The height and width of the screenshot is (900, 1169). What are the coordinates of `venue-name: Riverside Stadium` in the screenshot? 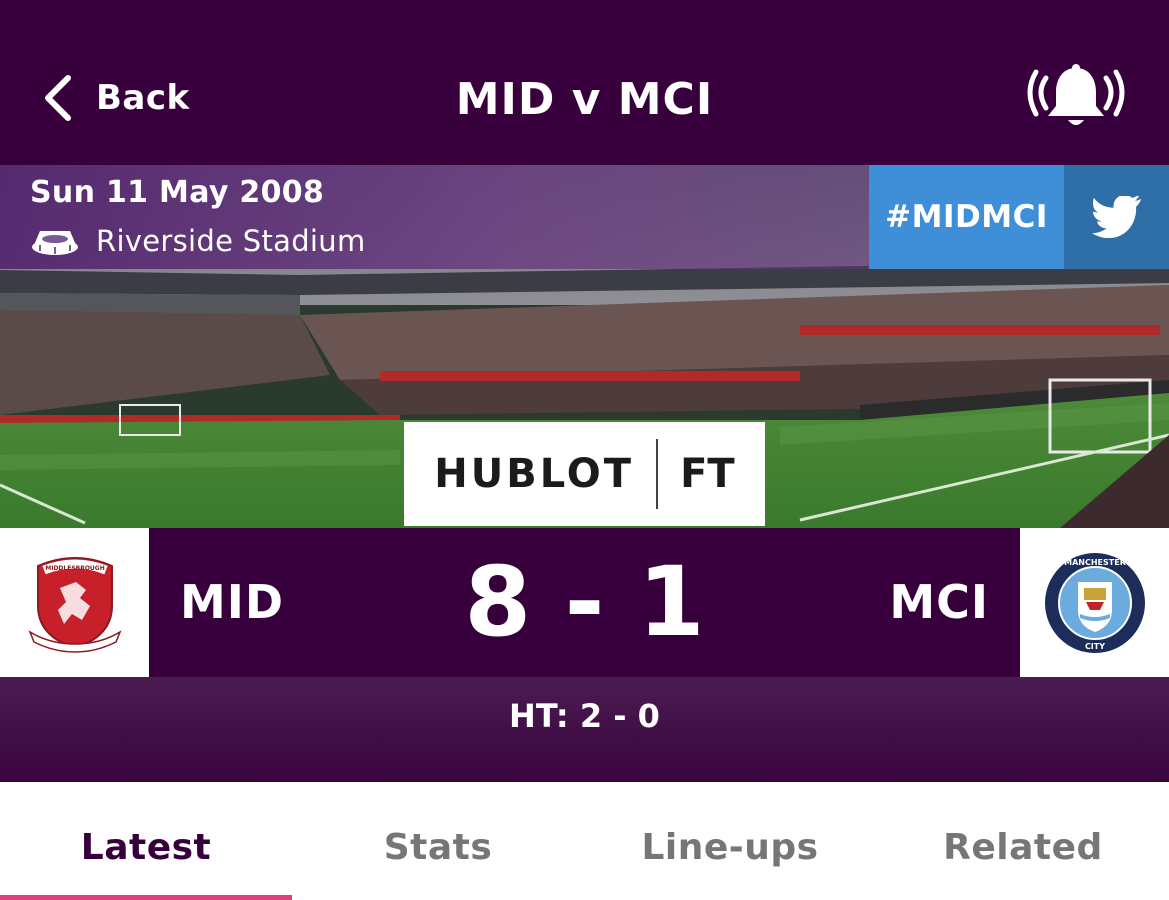 It's located at (231, 241).